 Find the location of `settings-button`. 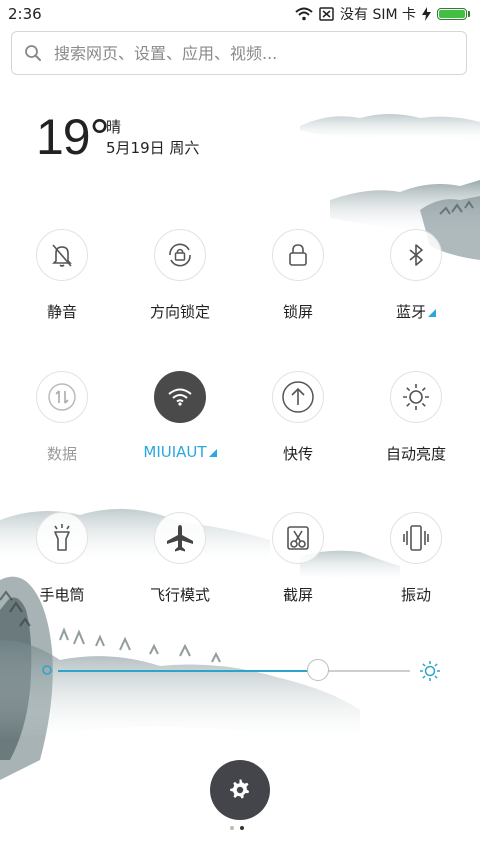

settings-button is located at coordinates (240, 790).